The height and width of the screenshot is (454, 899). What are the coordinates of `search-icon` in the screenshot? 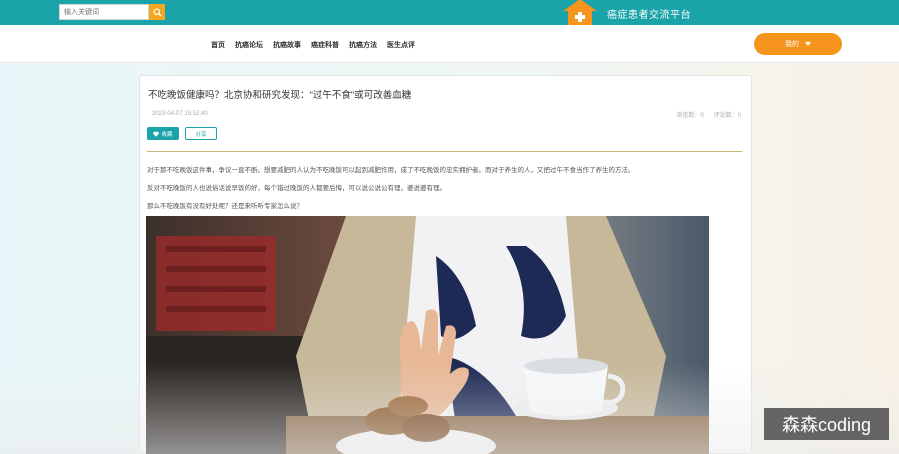 It's located at (157, 12).